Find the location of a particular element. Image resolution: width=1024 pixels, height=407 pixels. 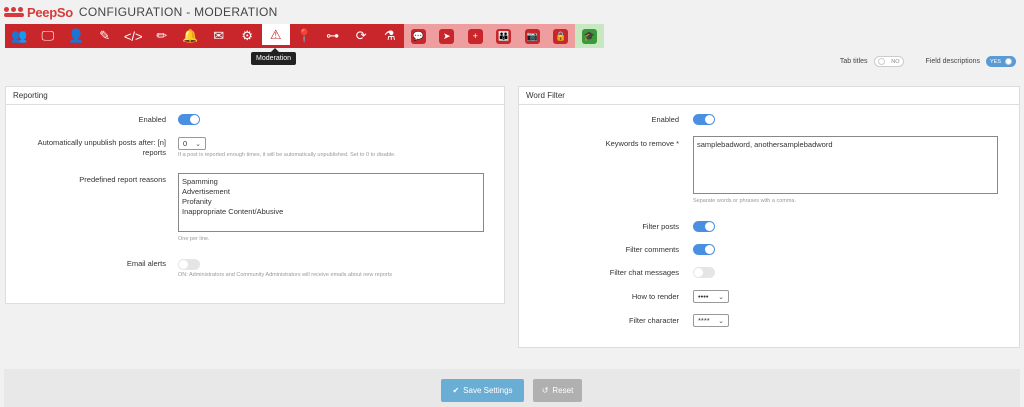

toolbar-tooltip: Moderation is located at coordinates (274, 56).